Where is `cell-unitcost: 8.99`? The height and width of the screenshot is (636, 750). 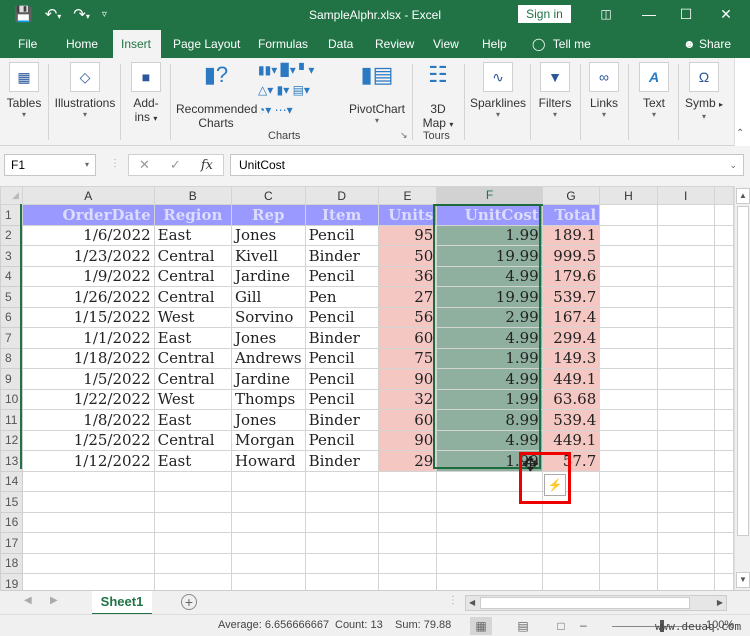
cell-unitcost: 8.99 is located at coordinates (489, 420).